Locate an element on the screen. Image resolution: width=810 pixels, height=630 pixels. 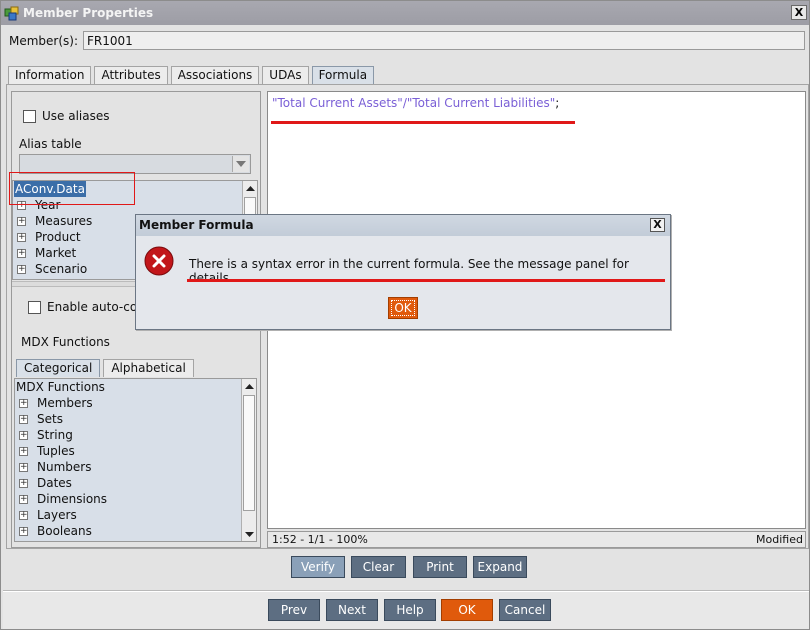
dialog-ok-button: OK is located at coordinates (403, 308).